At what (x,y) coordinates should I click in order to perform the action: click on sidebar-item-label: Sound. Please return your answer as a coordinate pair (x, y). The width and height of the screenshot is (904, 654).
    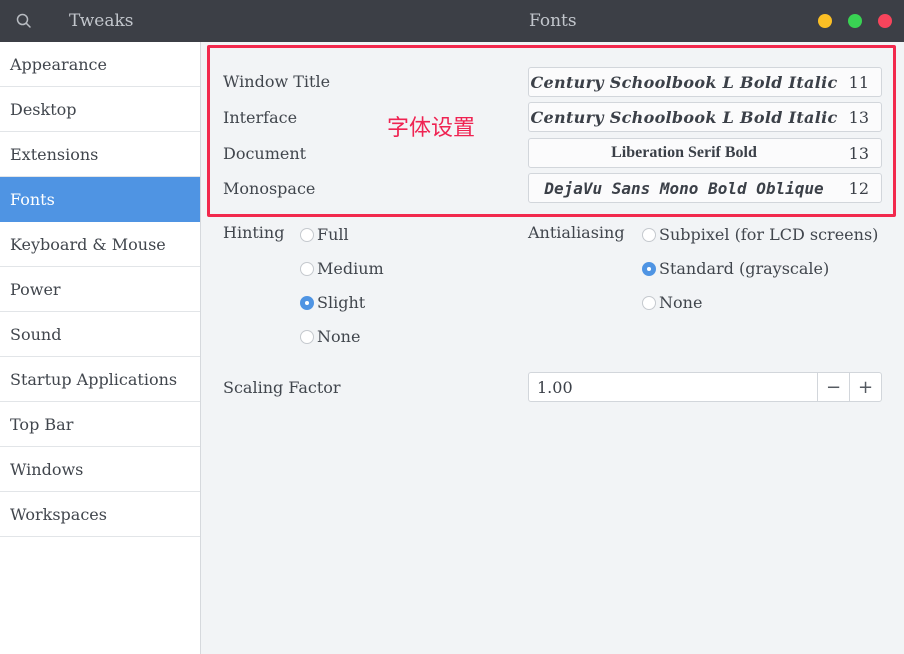
    Looking at the image, I should click on (36, 334).